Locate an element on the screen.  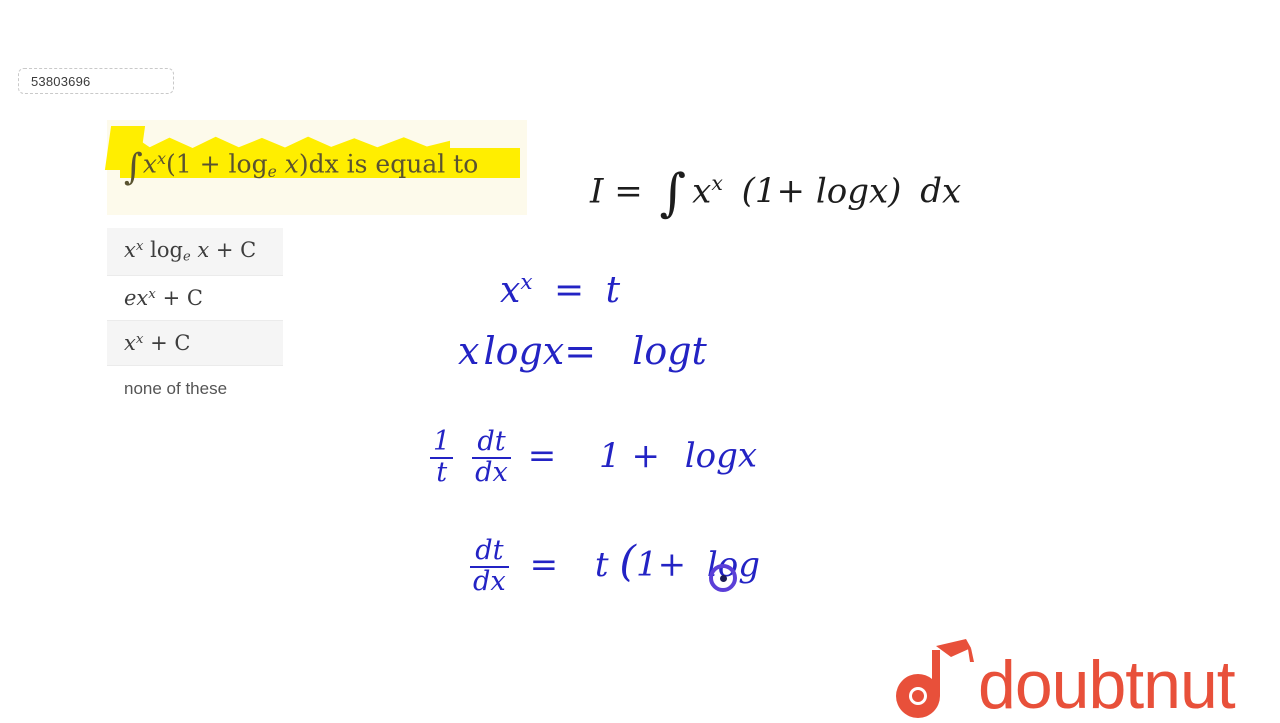
solution-l3-var1: x is located at coordinates (553, 351).